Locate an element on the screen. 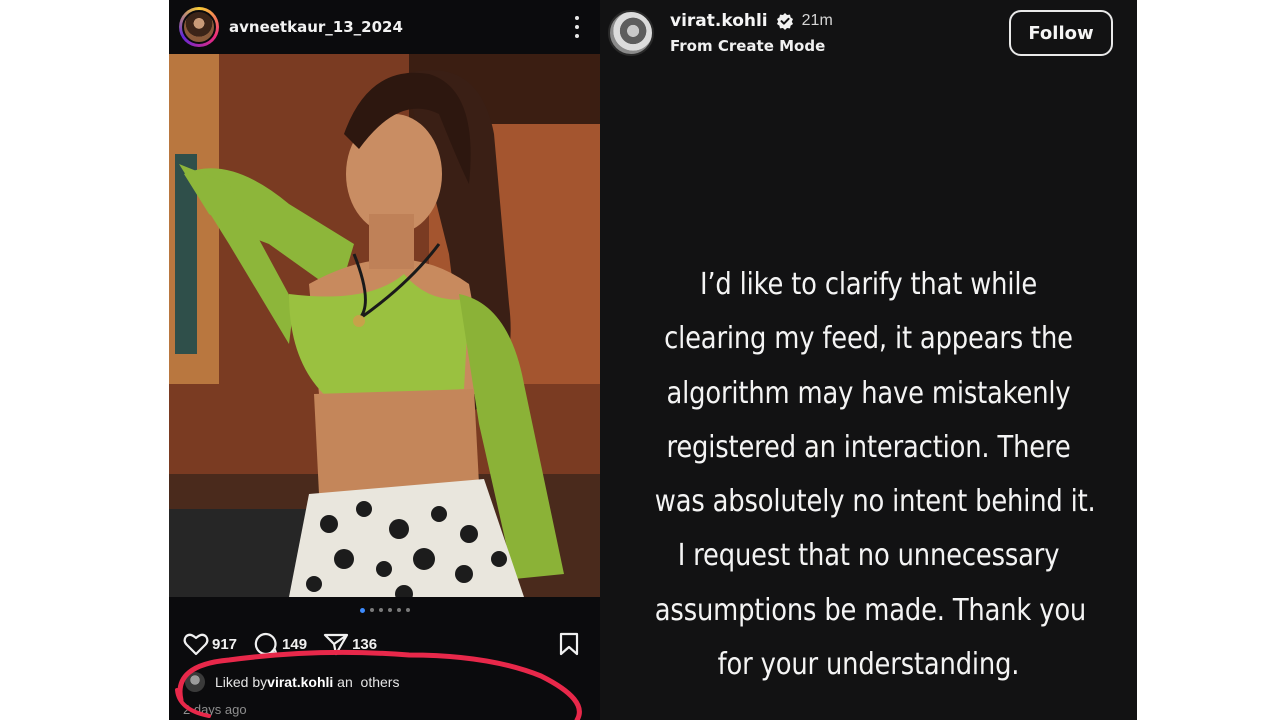 This screenshot has height=720, width=1280. avatar-photo is located at coordinates (199, 27).